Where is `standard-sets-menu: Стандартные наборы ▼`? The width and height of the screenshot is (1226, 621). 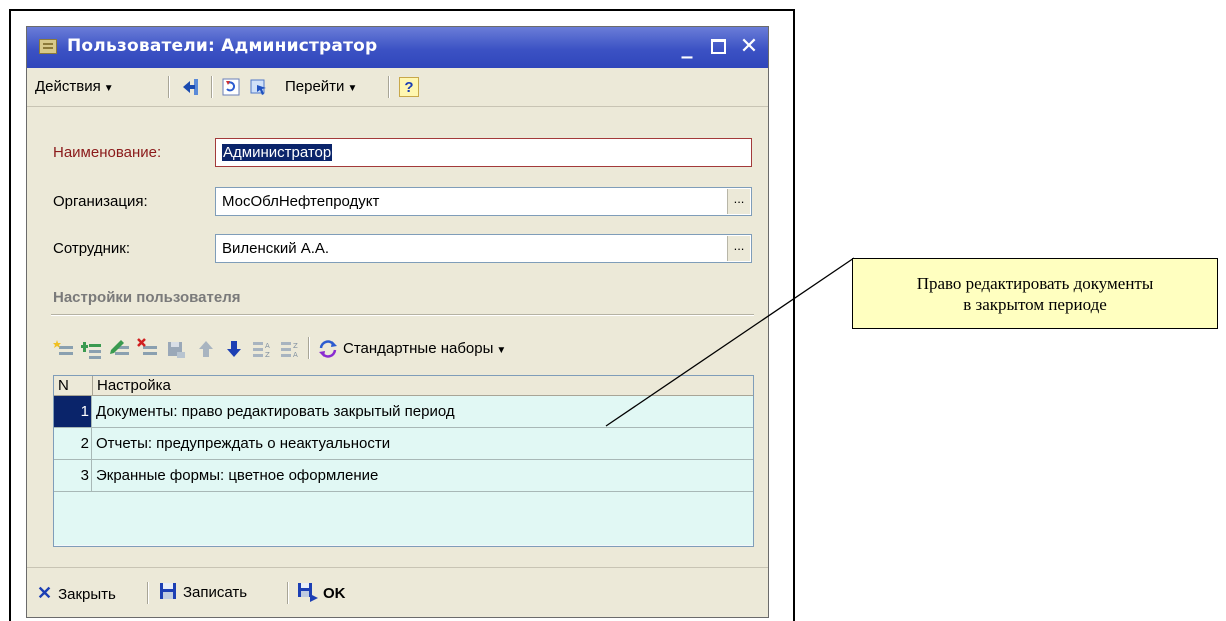 standard-sets-menu: Стандартные наборы ▼ is located at coordinates (424, 349).